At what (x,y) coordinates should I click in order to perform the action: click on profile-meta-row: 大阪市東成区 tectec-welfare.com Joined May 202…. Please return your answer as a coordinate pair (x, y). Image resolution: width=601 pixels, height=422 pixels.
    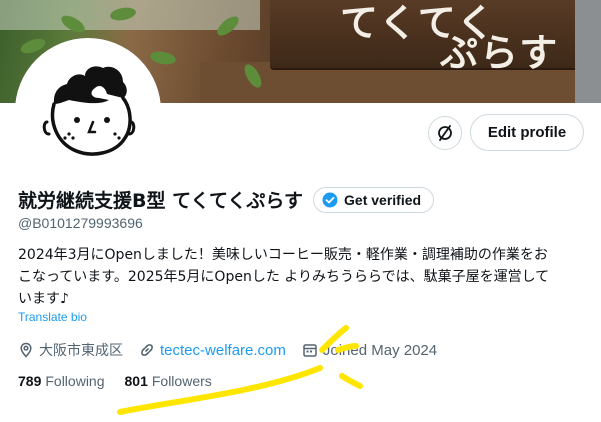
    Looking at the image, I should click on (235, 350).